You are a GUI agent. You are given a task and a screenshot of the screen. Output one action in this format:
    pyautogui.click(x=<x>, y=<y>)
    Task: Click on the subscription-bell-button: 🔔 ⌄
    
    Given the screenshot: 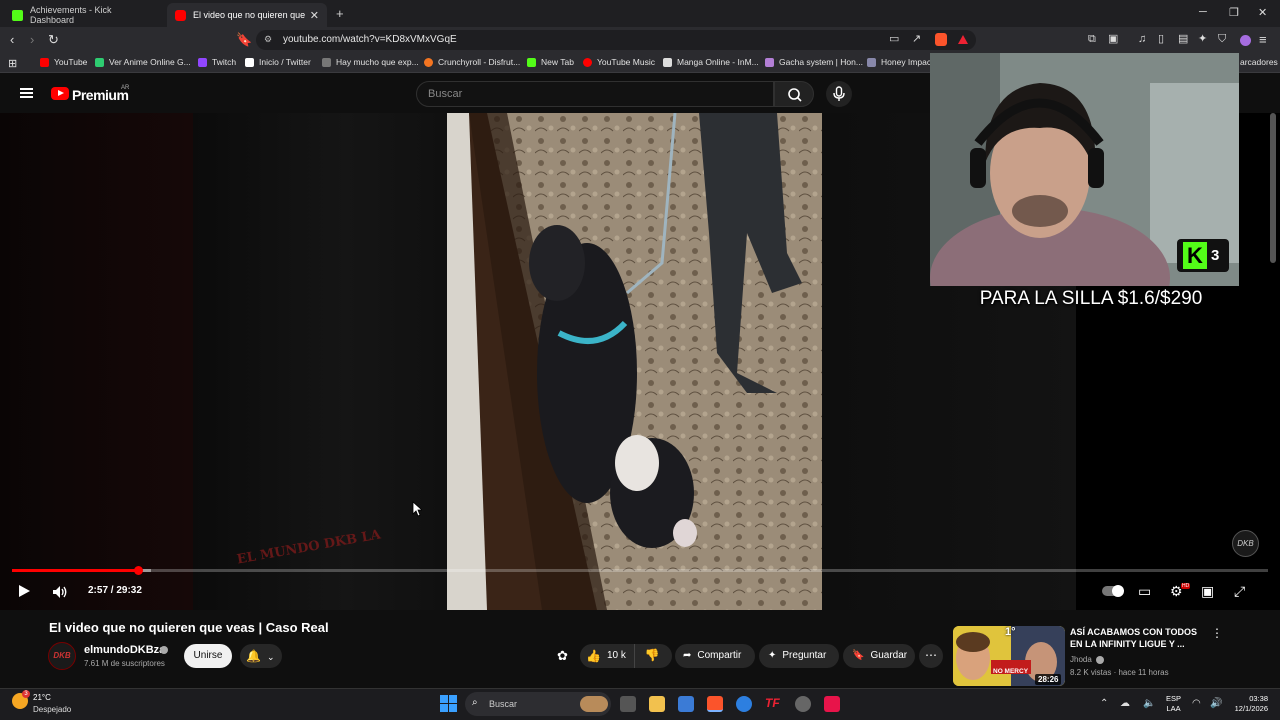 What is the action you would take?
    pyautogui.click(x=261, y=656)
    